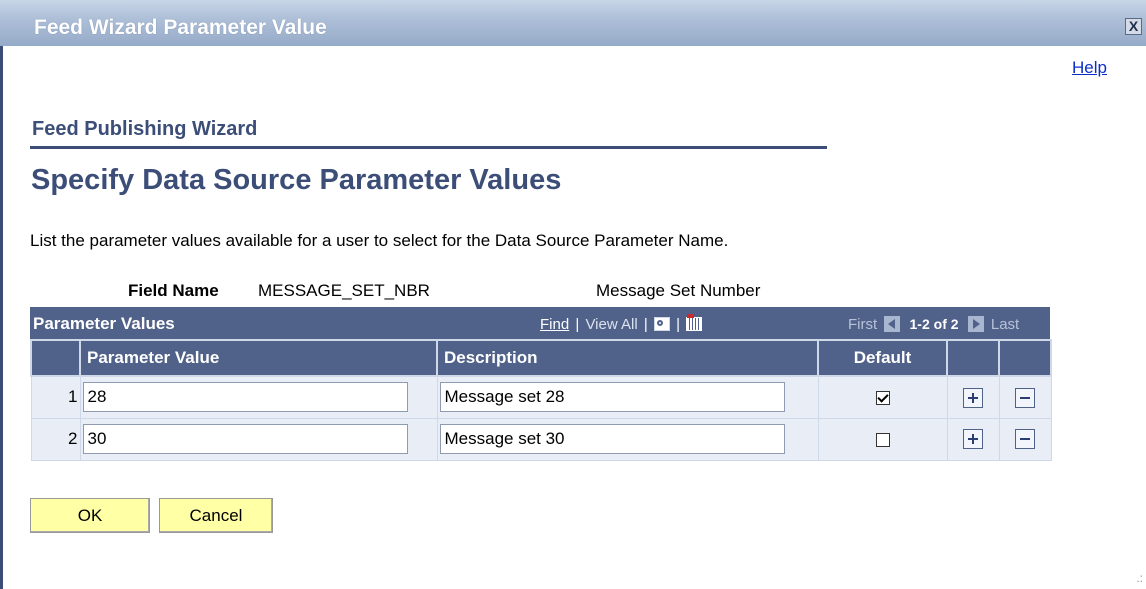  Describe the element at coordinates (55, 397) in the screenshot. I see `row-number: 1` at that location.